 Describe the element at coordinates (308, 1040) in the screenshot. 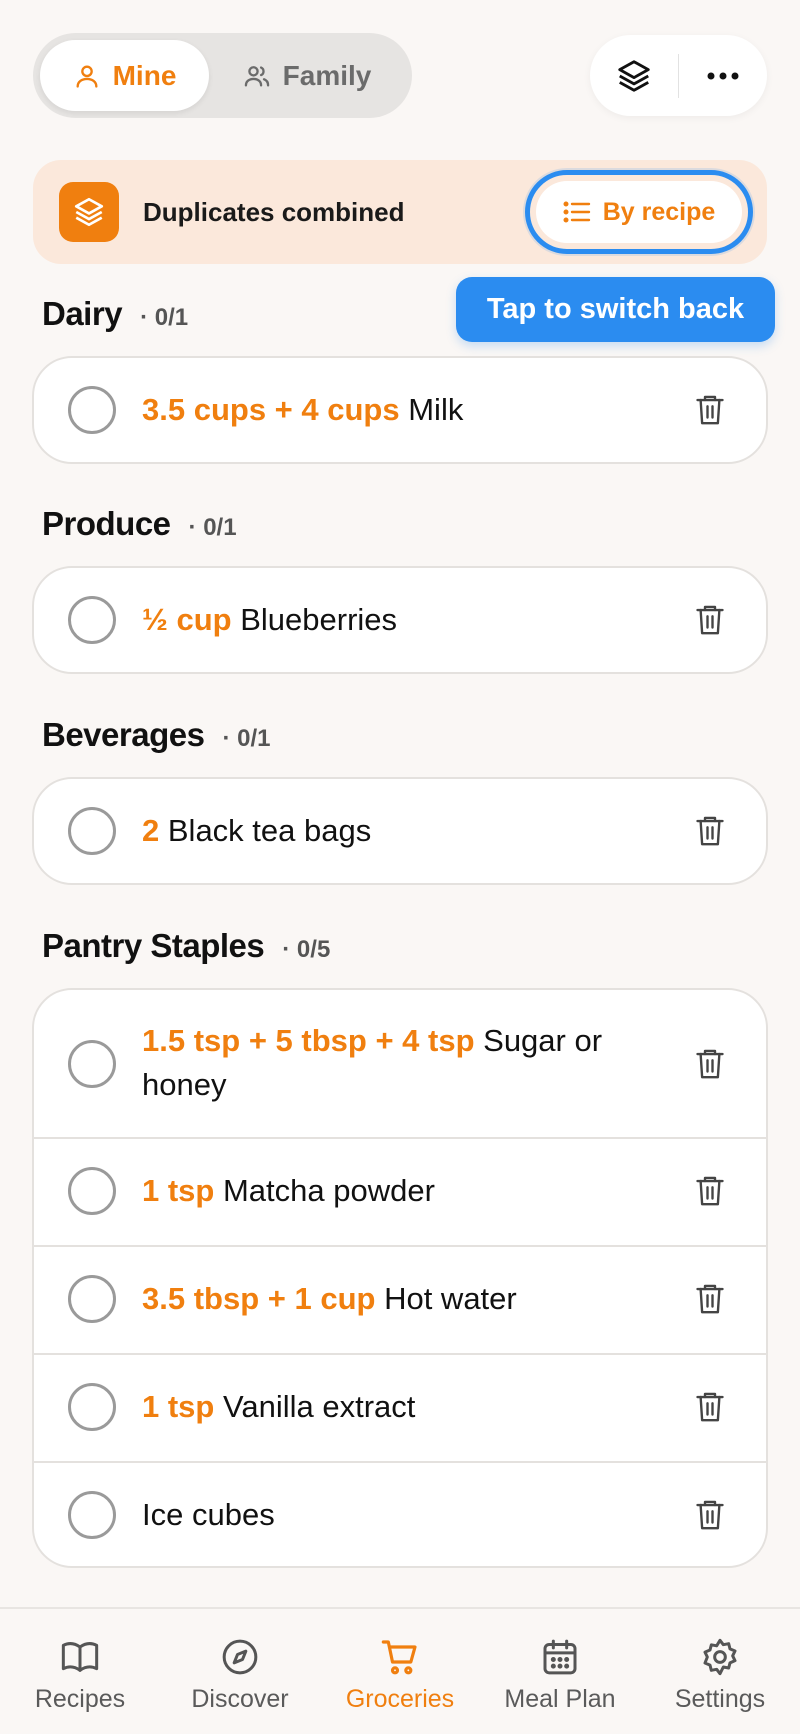

I see `item-quantity: 1.5 tsp + 5 tbsp + 4 tsp` at that location.